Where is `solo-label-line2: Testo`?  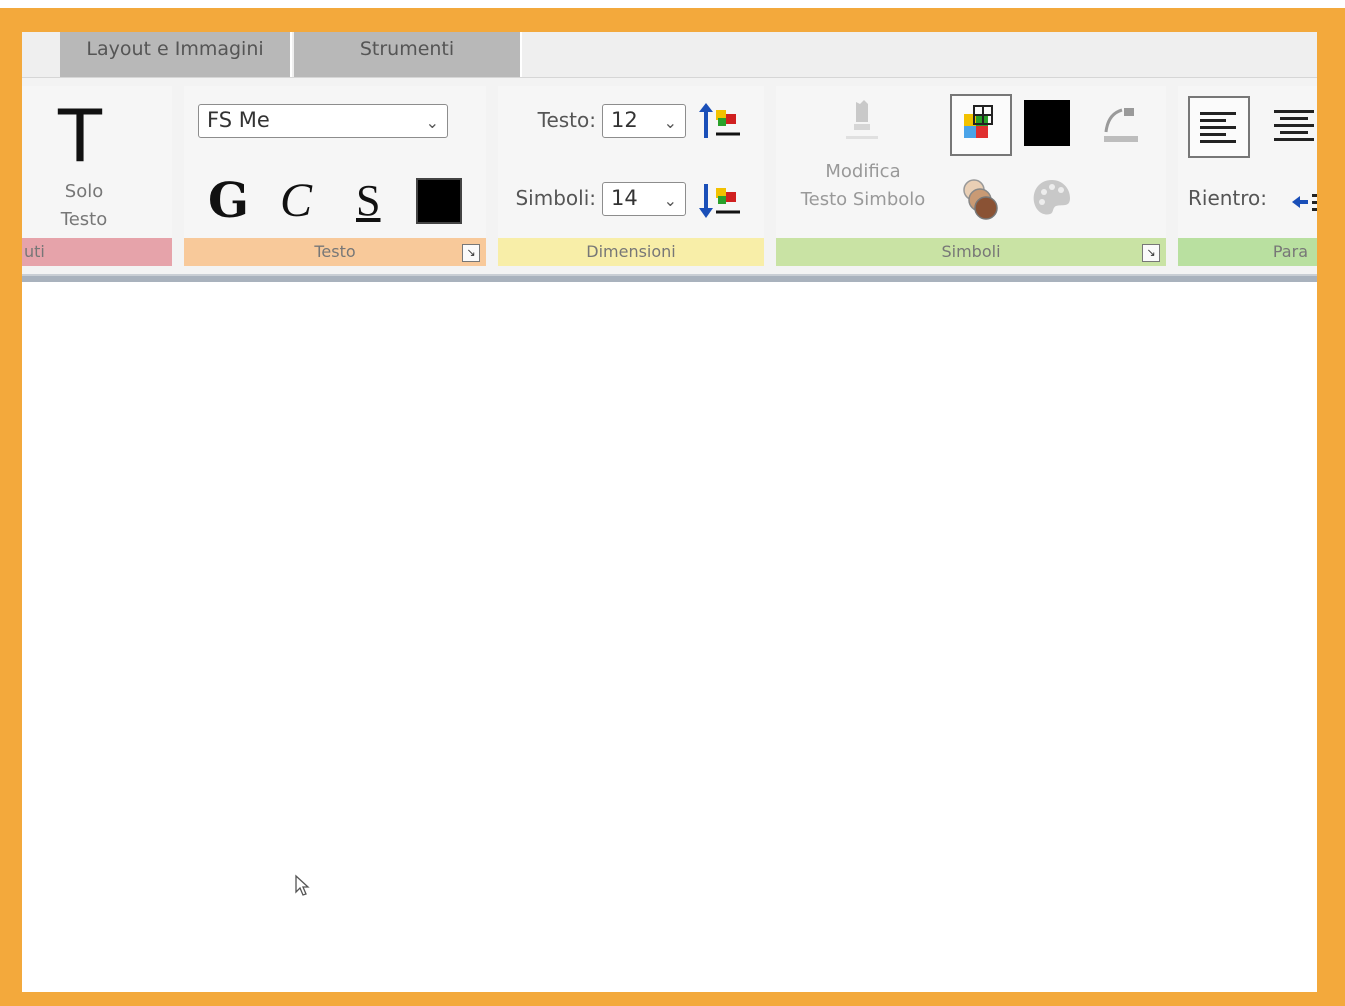
solo-label-line2: Testo is located at coordinates (84, 219).